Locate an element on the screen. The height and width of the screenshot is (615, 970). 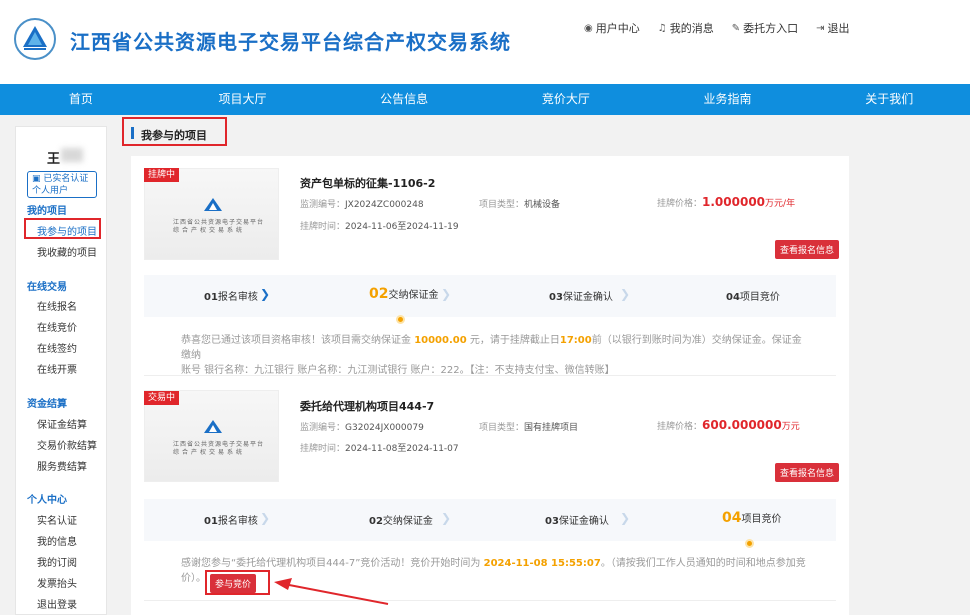
sidebar-item-logout: 退出登录 is located at coordinates (57, 603).